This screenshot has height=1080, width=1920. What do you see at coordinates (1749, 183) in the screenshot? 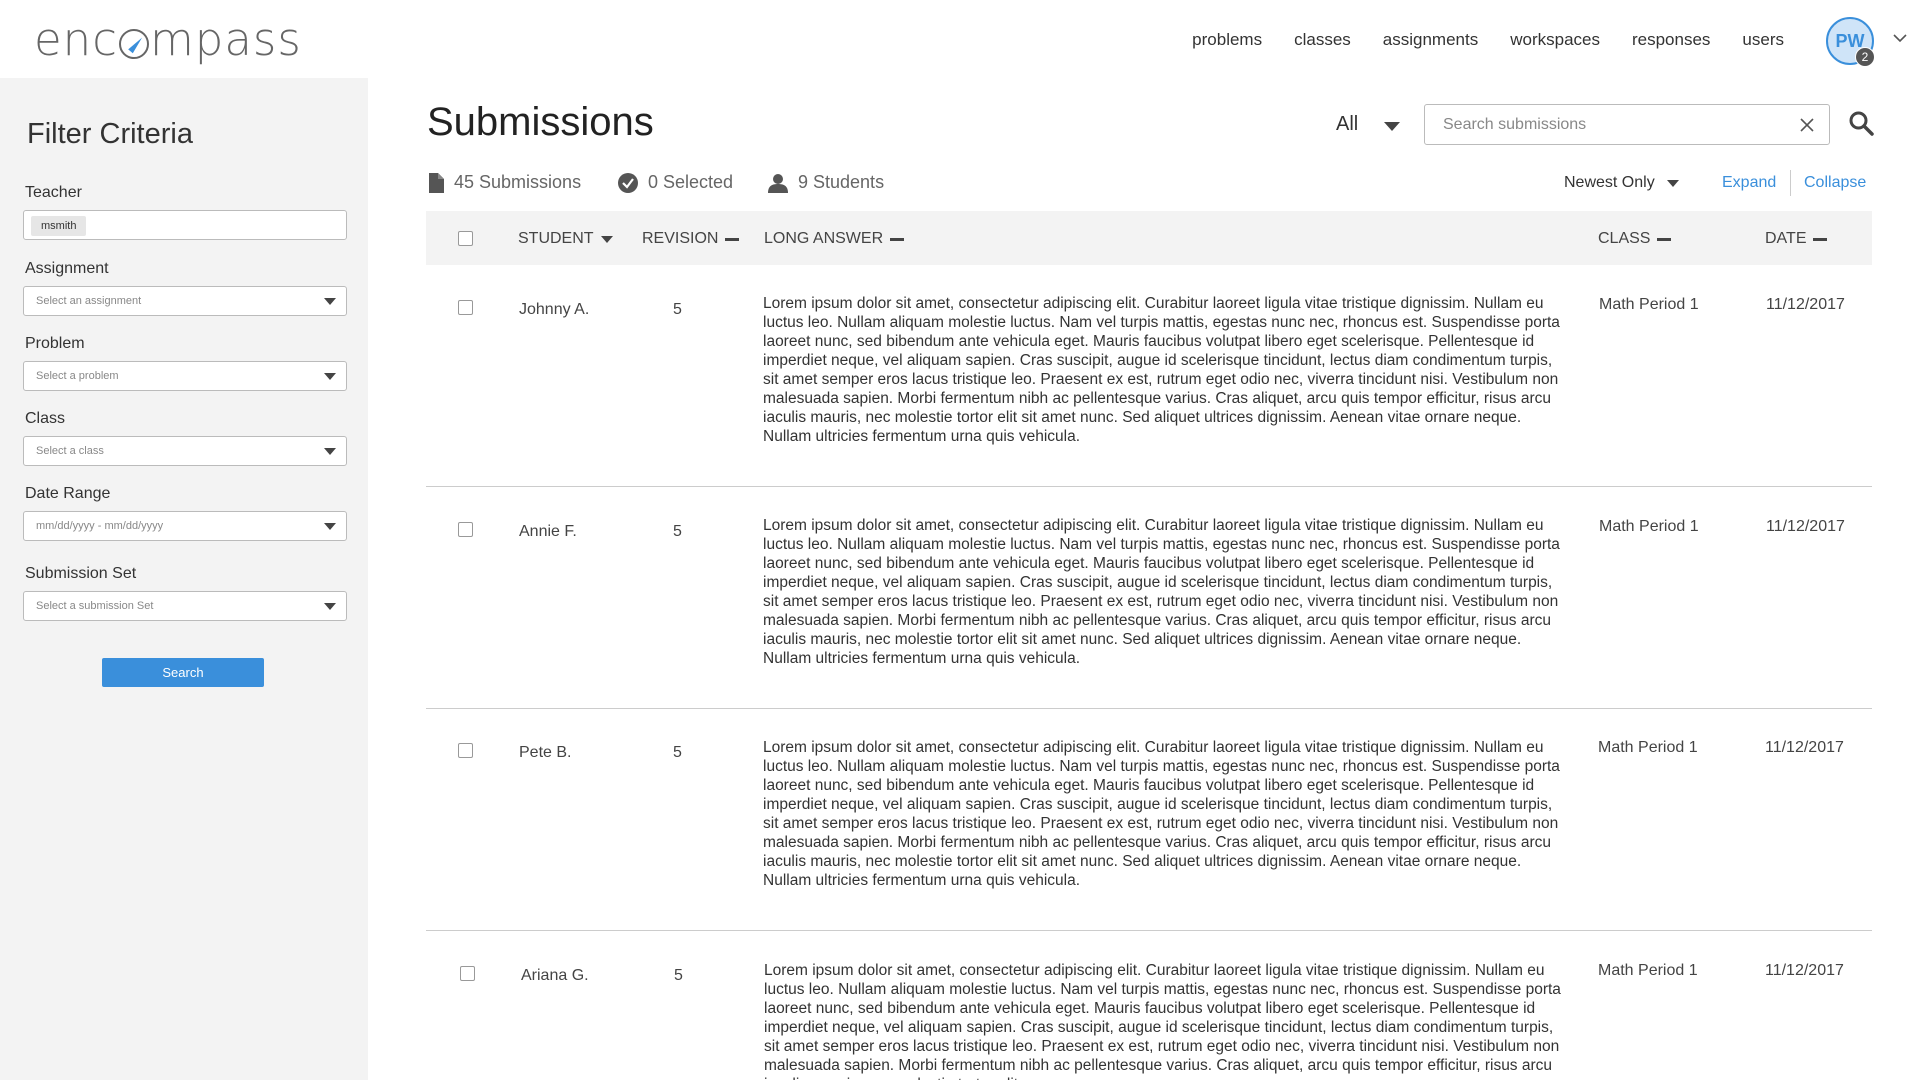
I see `expand-link: Expand` at bounding box center [1749, 183].